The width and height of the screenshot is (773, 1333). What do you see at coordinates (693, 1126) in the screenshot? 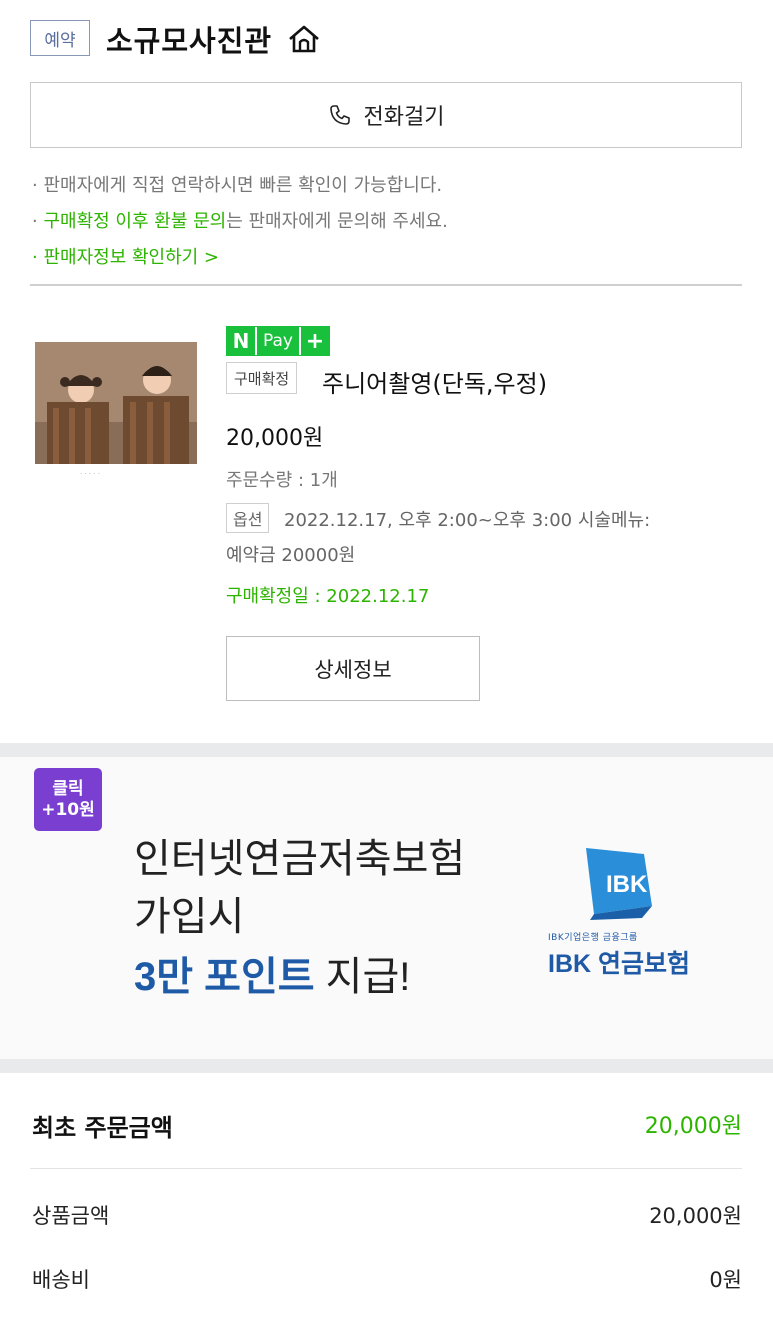
I see `summary-total: 20,000원` at bounding box center [693, 1126].